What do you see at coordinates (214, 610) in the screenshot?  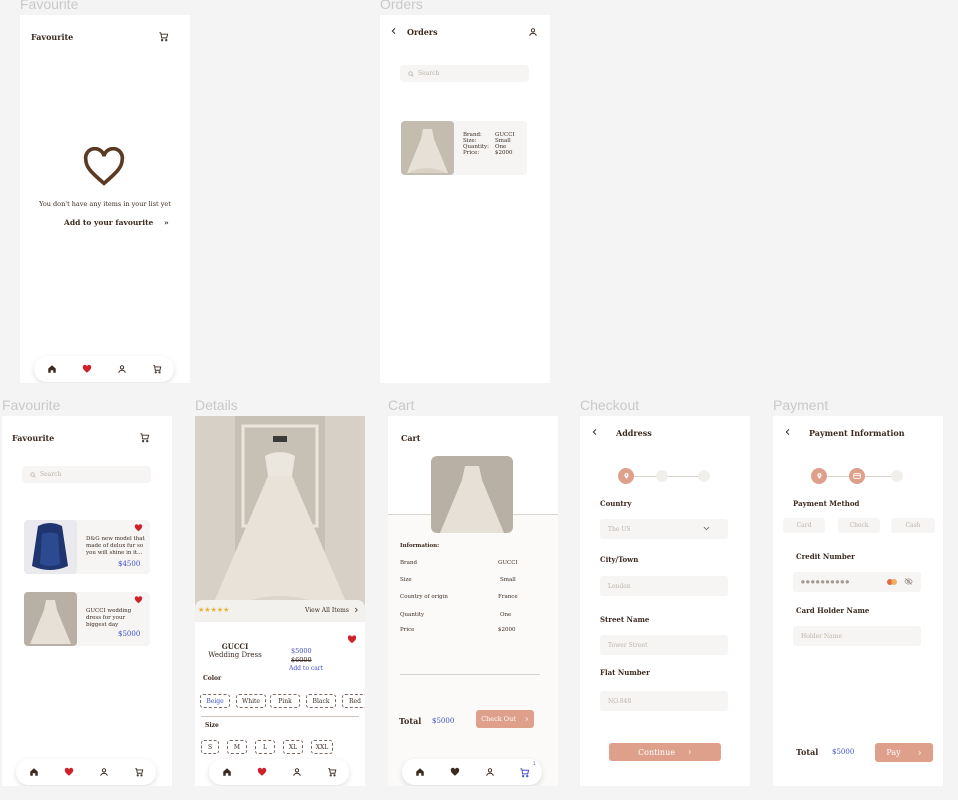 I see `star-rating: ★★★★★` at bounding box center [214, 610].